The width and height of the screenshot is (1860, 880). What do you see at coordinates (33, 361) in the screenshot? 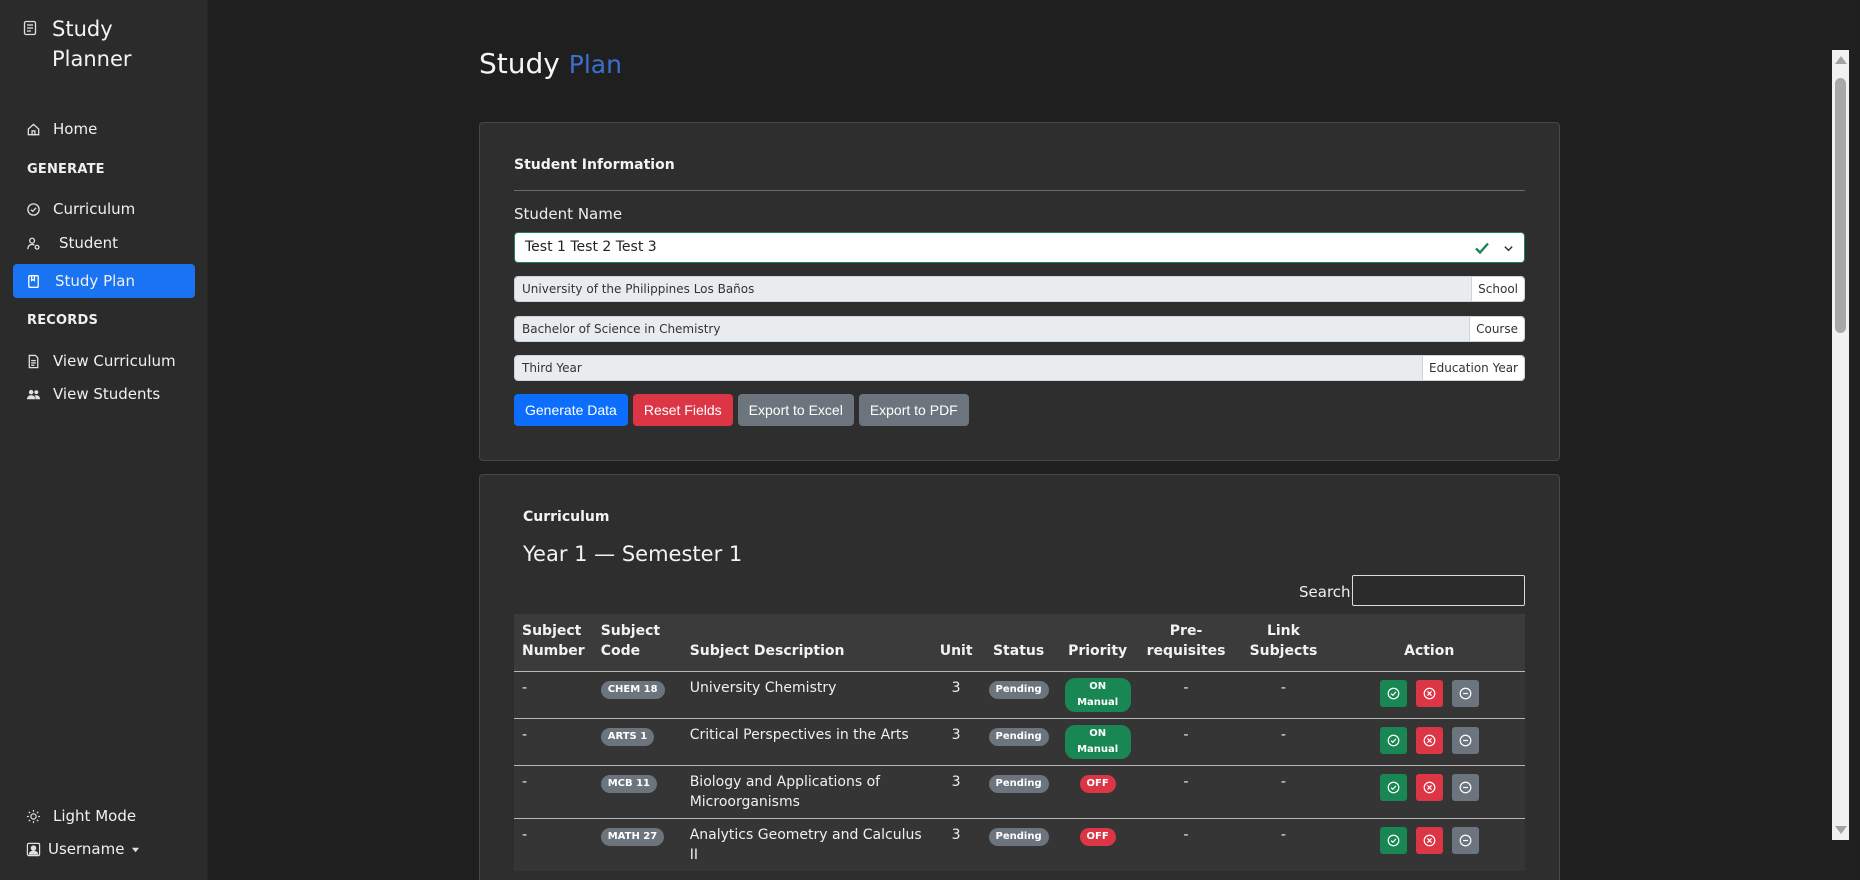
I see `file-text-icon` at bounding box center [33, 361].